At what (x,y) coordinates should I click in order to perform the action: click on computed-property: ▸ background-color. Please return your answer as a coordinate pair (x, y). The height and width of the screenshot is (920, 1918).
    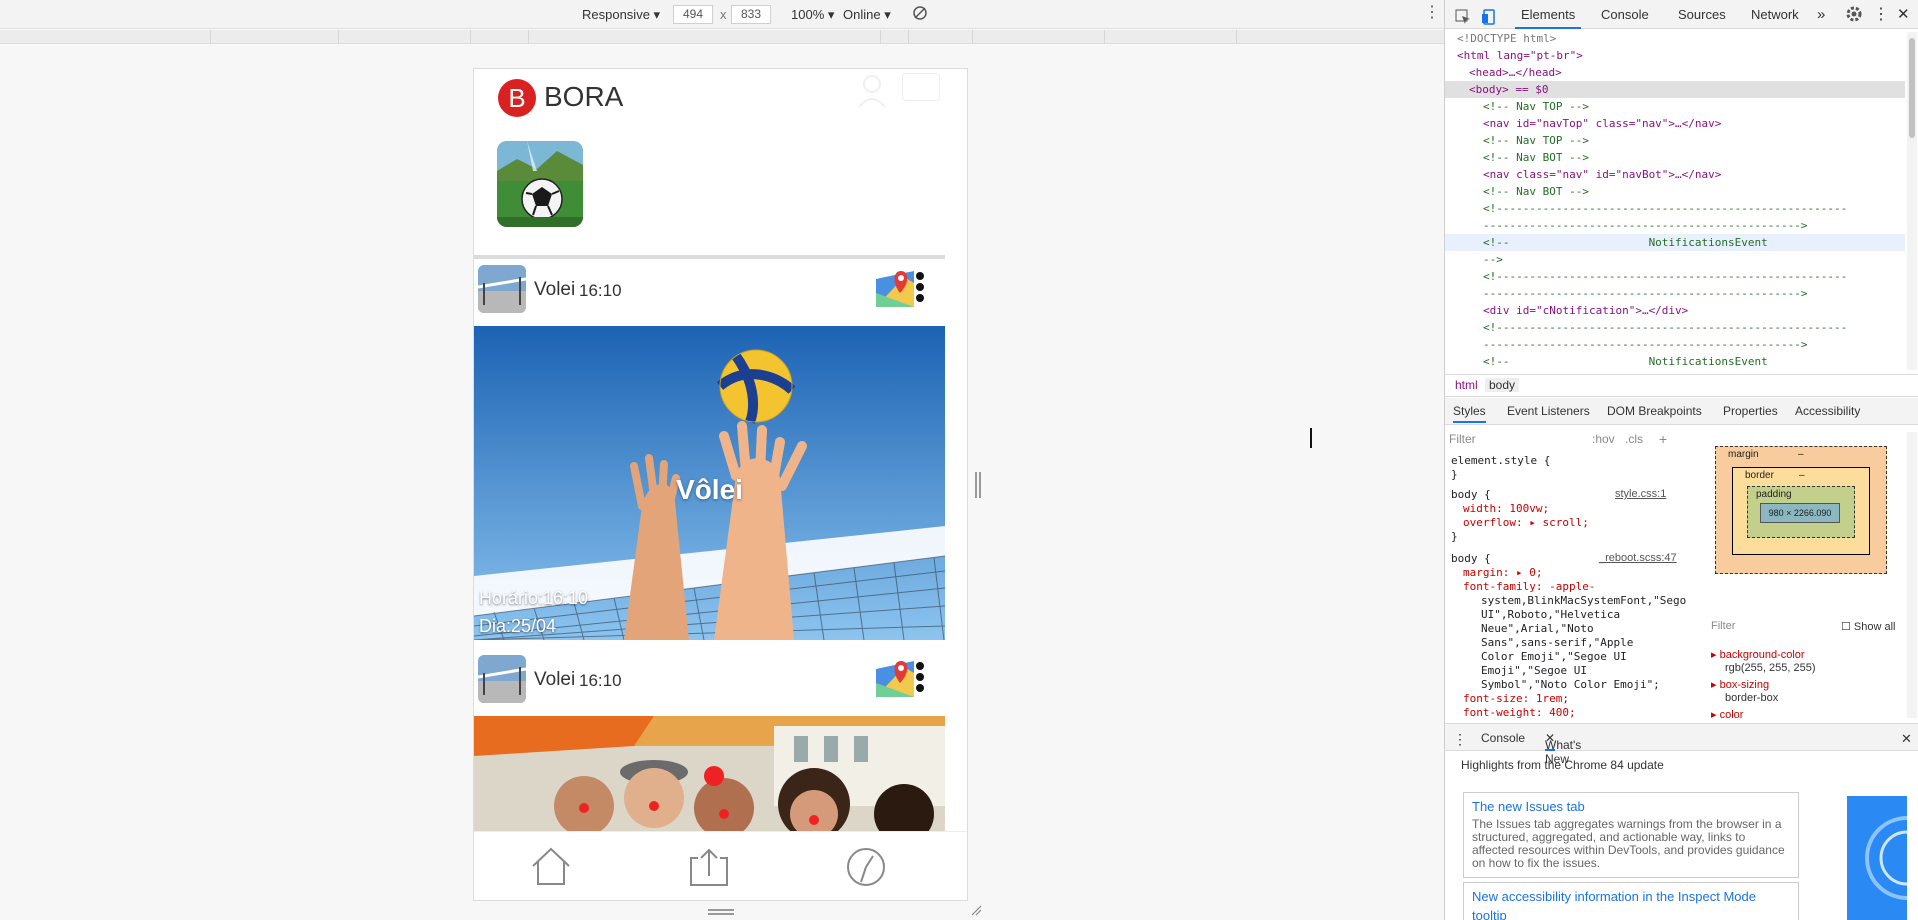
    Looking at the image, I should click on (1758, 654).